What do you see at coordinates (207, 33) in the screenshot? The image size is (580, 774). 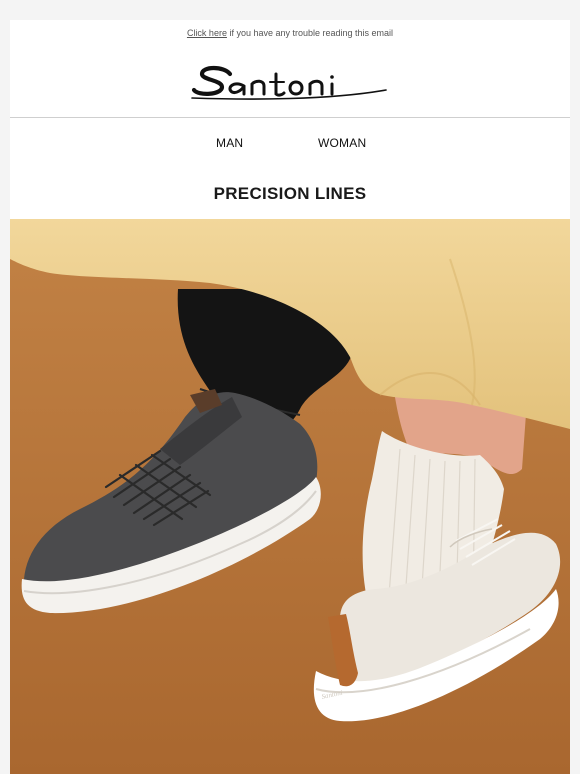 I see `view-in-browser-link: Click here` at bounding box center [207, 33].